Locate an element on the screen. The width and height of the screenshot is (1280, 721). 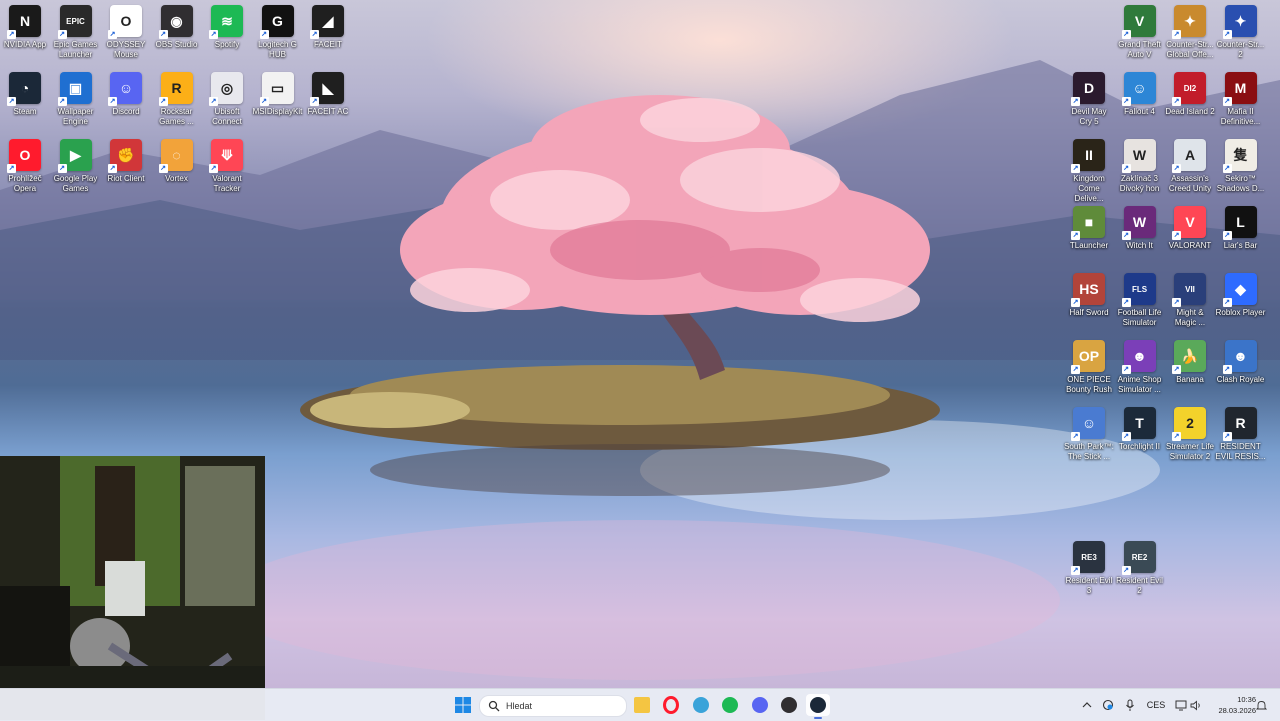
tray-microphone-button is located at coordinates (1130, 705).